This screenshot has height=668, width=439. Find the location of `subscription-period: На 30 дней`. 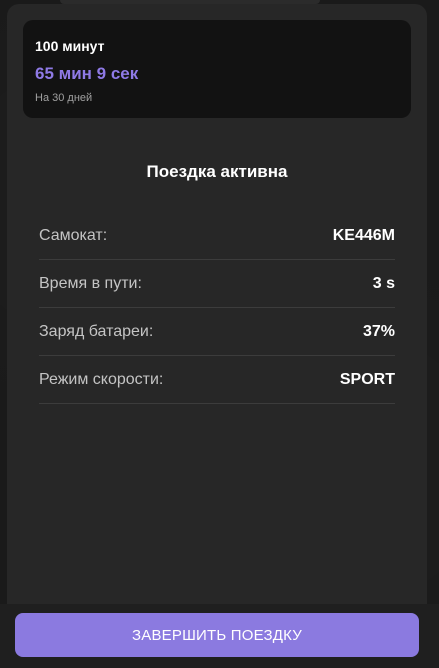

subscription-period: На 30 дней is located at coordinates (64, 98).